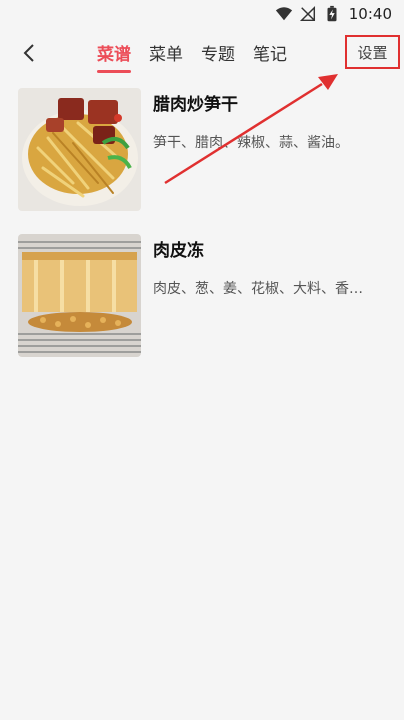 Image resolution: width=404 pixels, height=720 pixels. I want to click on recipe-title: 腊肉炒笋干, so click(195, 105).